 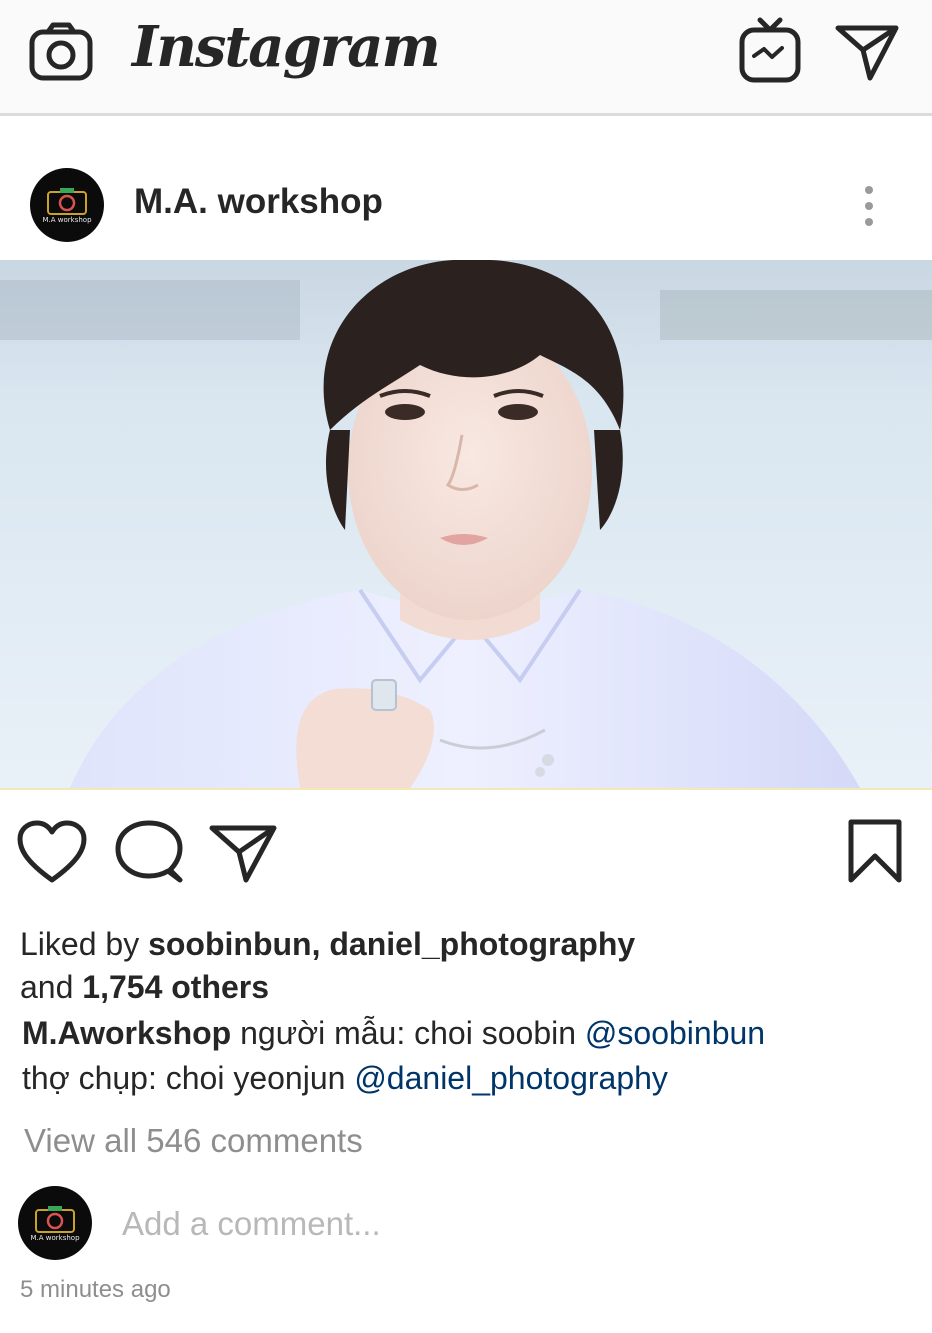 What do you see at coordinates (258, 202) in the screenshot?
I see `post-username: M.A. workshop` at bounding box center [258, 202].